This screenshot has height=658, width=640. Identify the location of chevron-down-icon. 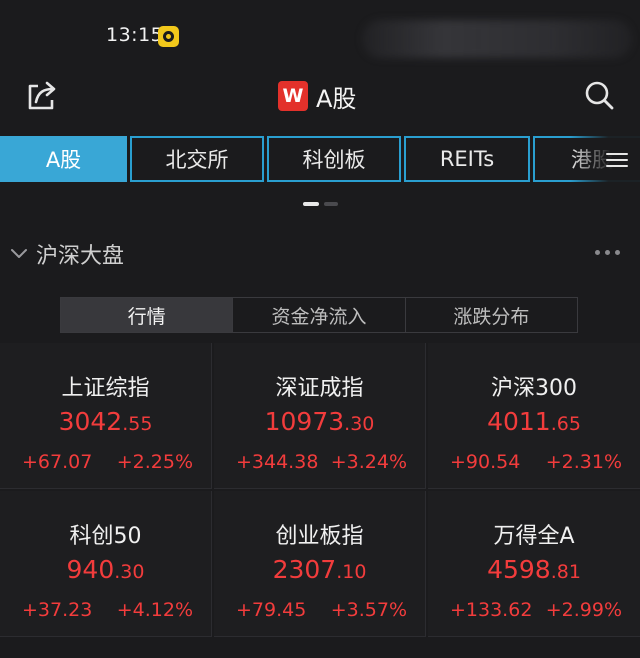
(19, 254).